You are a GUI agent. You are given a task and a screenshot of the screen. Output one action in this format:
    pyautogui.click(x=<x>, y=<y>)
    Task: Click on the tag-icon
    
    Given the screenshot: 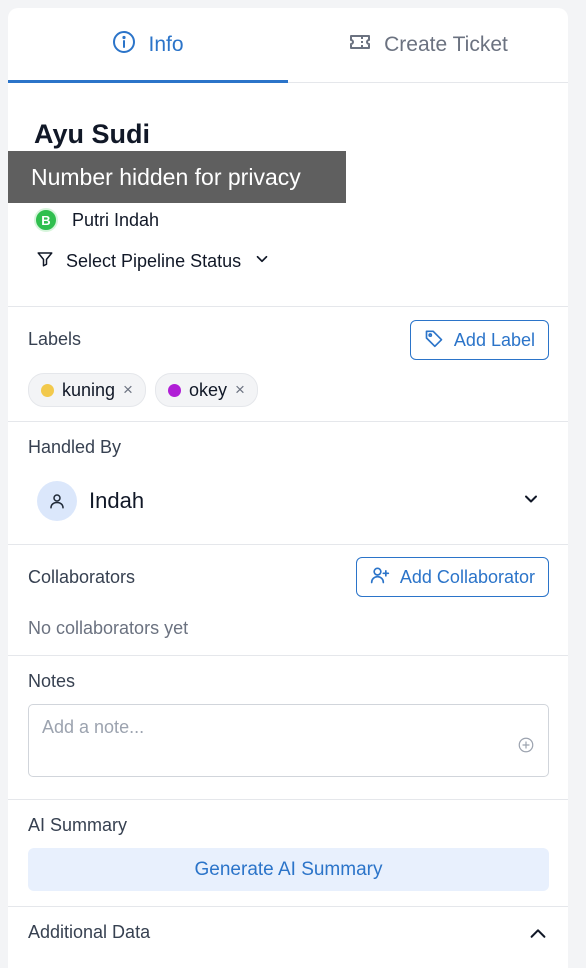 What is the action you would take?
    pyautogui.click(x=434, y=340)
    